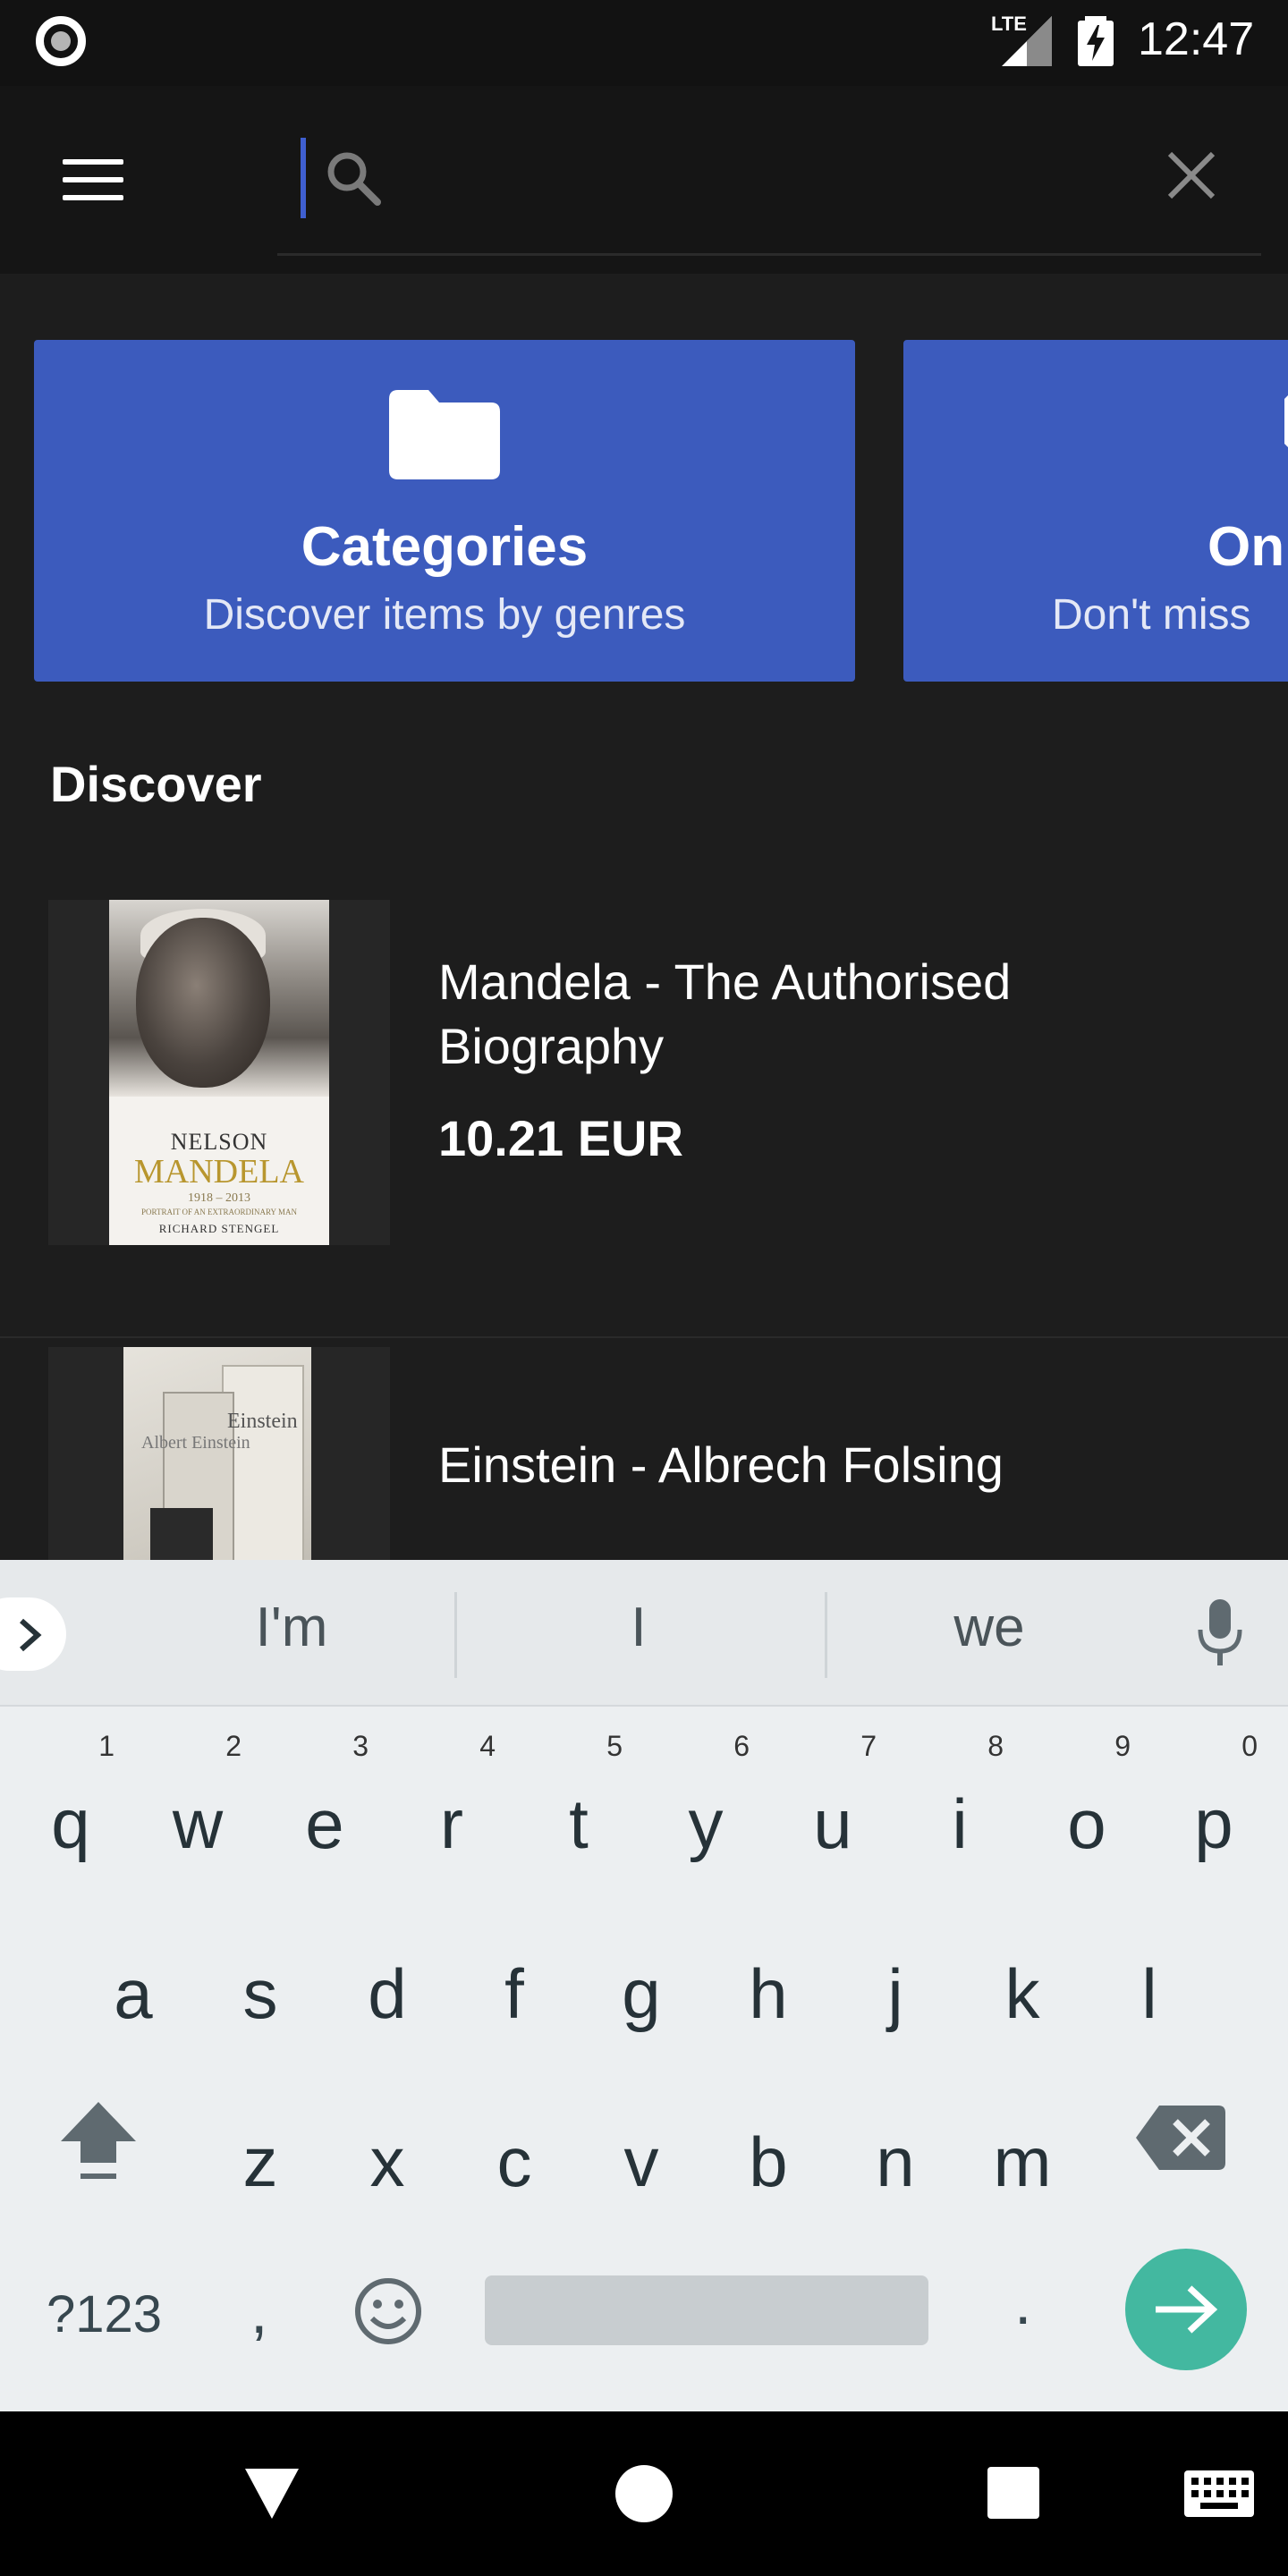 The width and height of the screenshot is (1288, 2576). Describe the element at coordinates (444, 511) in the screenshot. I see `categories-card: Categories Discover items by genres` at that location.